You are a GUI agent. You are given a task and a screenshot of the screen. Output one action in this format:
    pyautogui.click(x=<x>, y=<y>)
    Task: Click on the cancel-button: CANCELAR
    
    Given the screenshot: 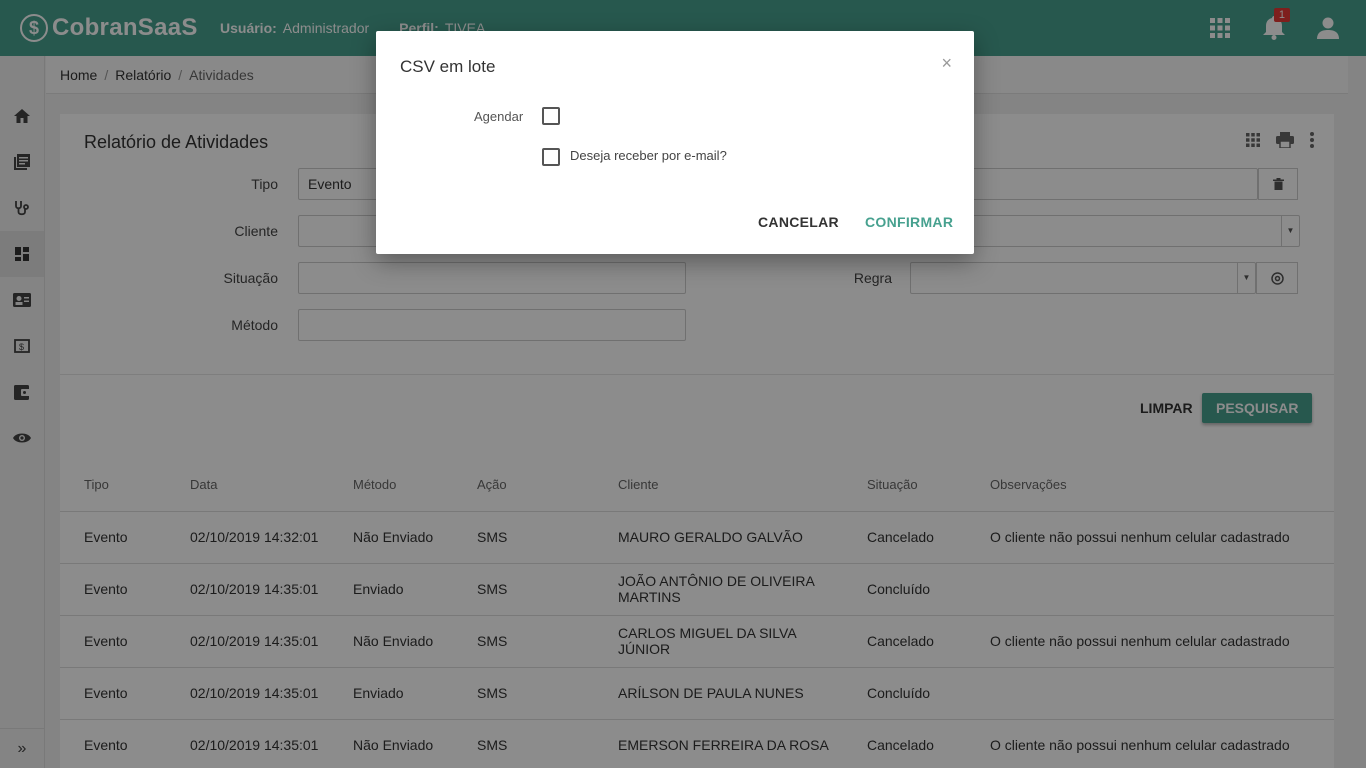 What is the action you would take?
    pyautogui.click(x=798, y=222)
    